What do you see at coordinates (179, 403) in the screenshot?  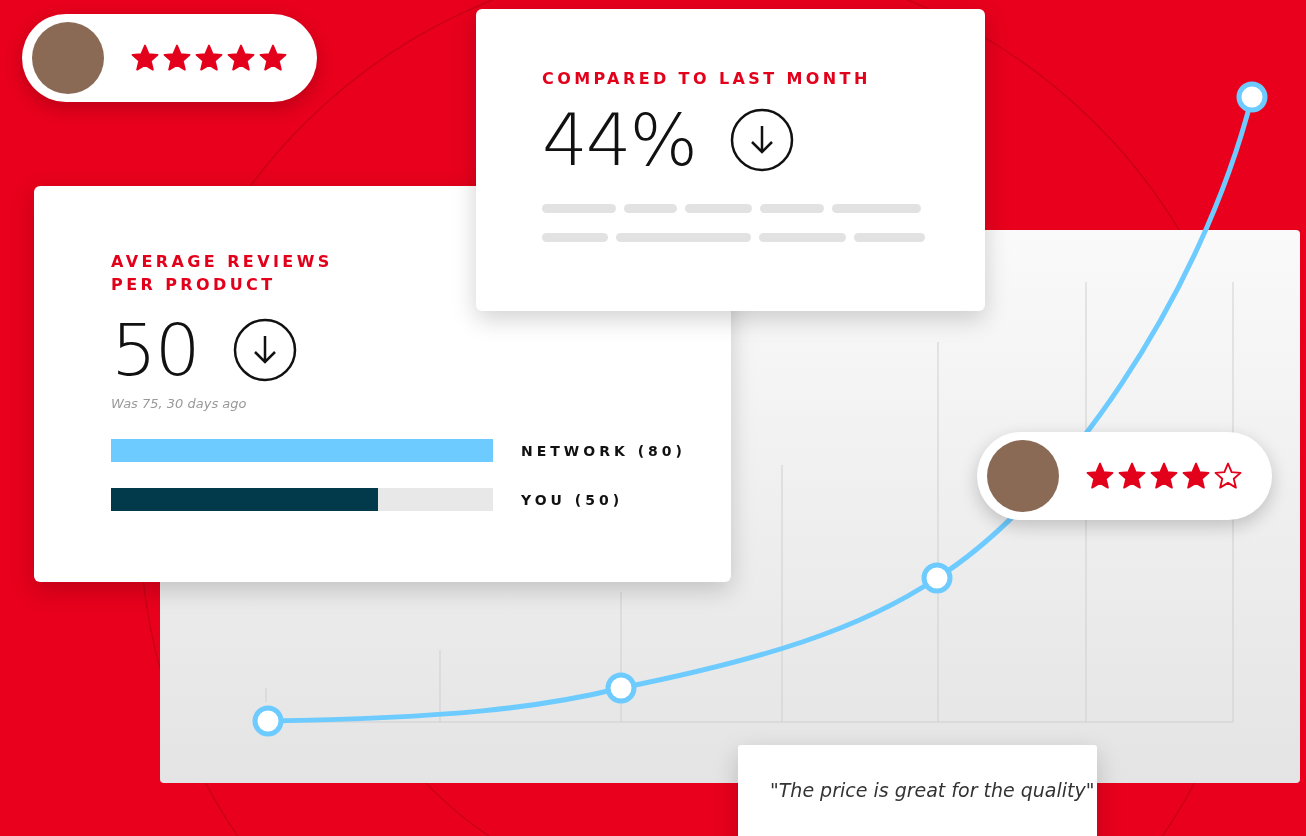 I see `previous-value-note: Was 75, 30 days ago` at bounding box center [179, 403].